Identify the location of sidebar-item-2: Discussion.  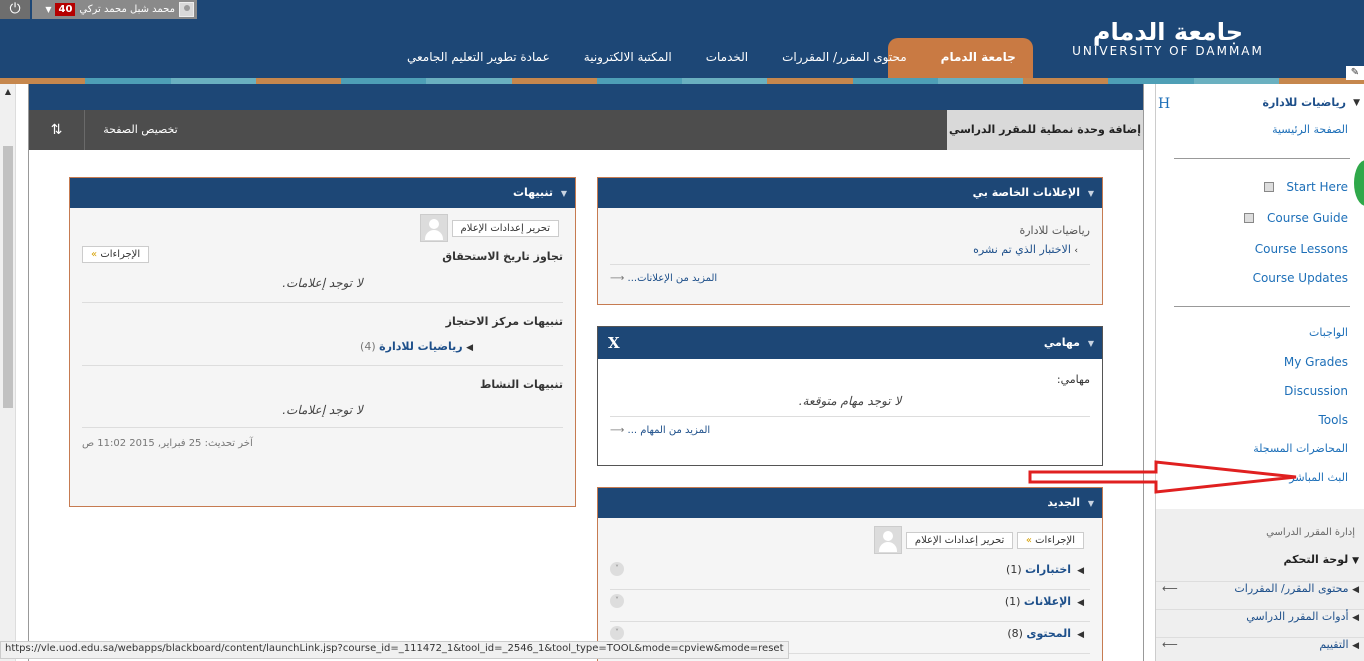
(1316, 391).